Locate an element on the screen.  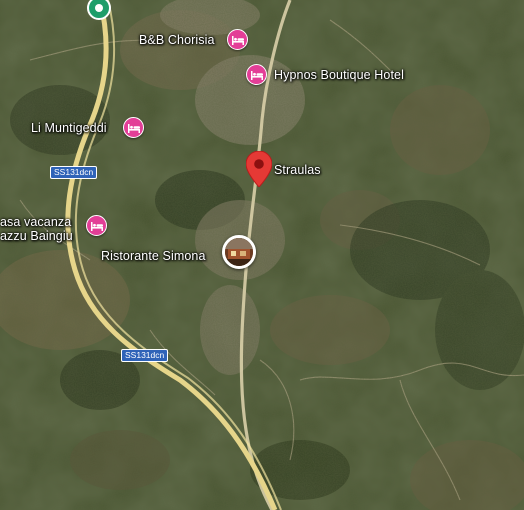
label-li-muntigeddi: Li Muntigeddi is located at coordinates (69, 128).